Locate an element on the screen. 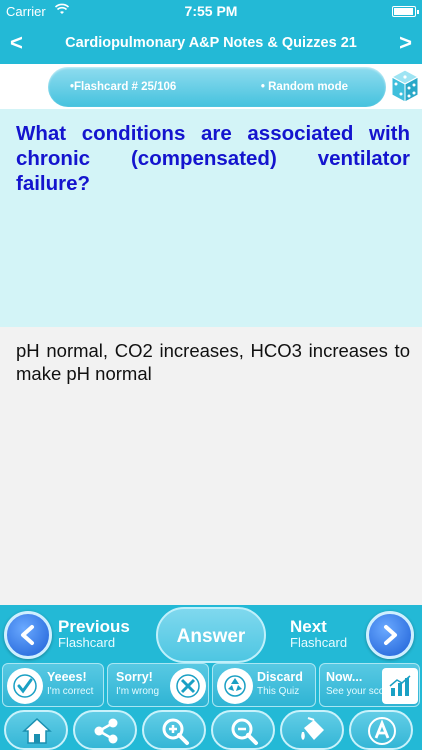 The width and height of the screenshot is (422, 750). next-flashcard-button is located at coordinates (390, 635).